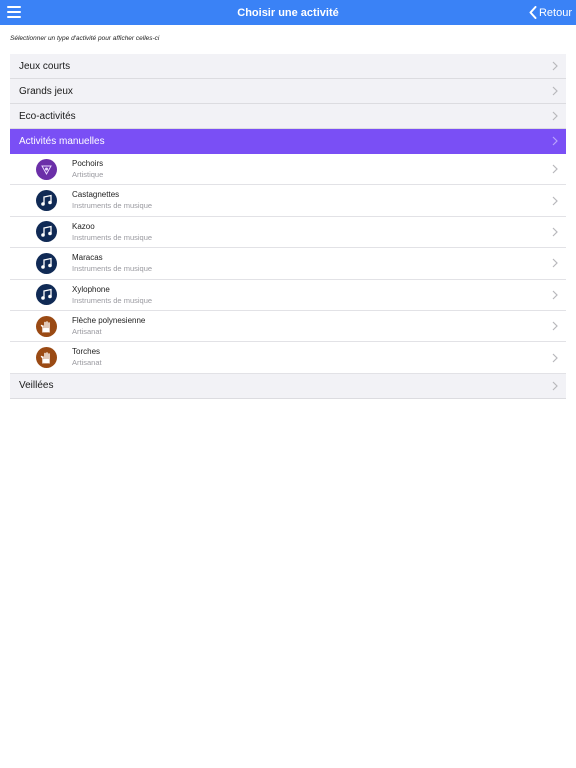 The height and width of the screenshot is (768, 576). I want to click on activity-name: Xylophone, so click(91, 289).